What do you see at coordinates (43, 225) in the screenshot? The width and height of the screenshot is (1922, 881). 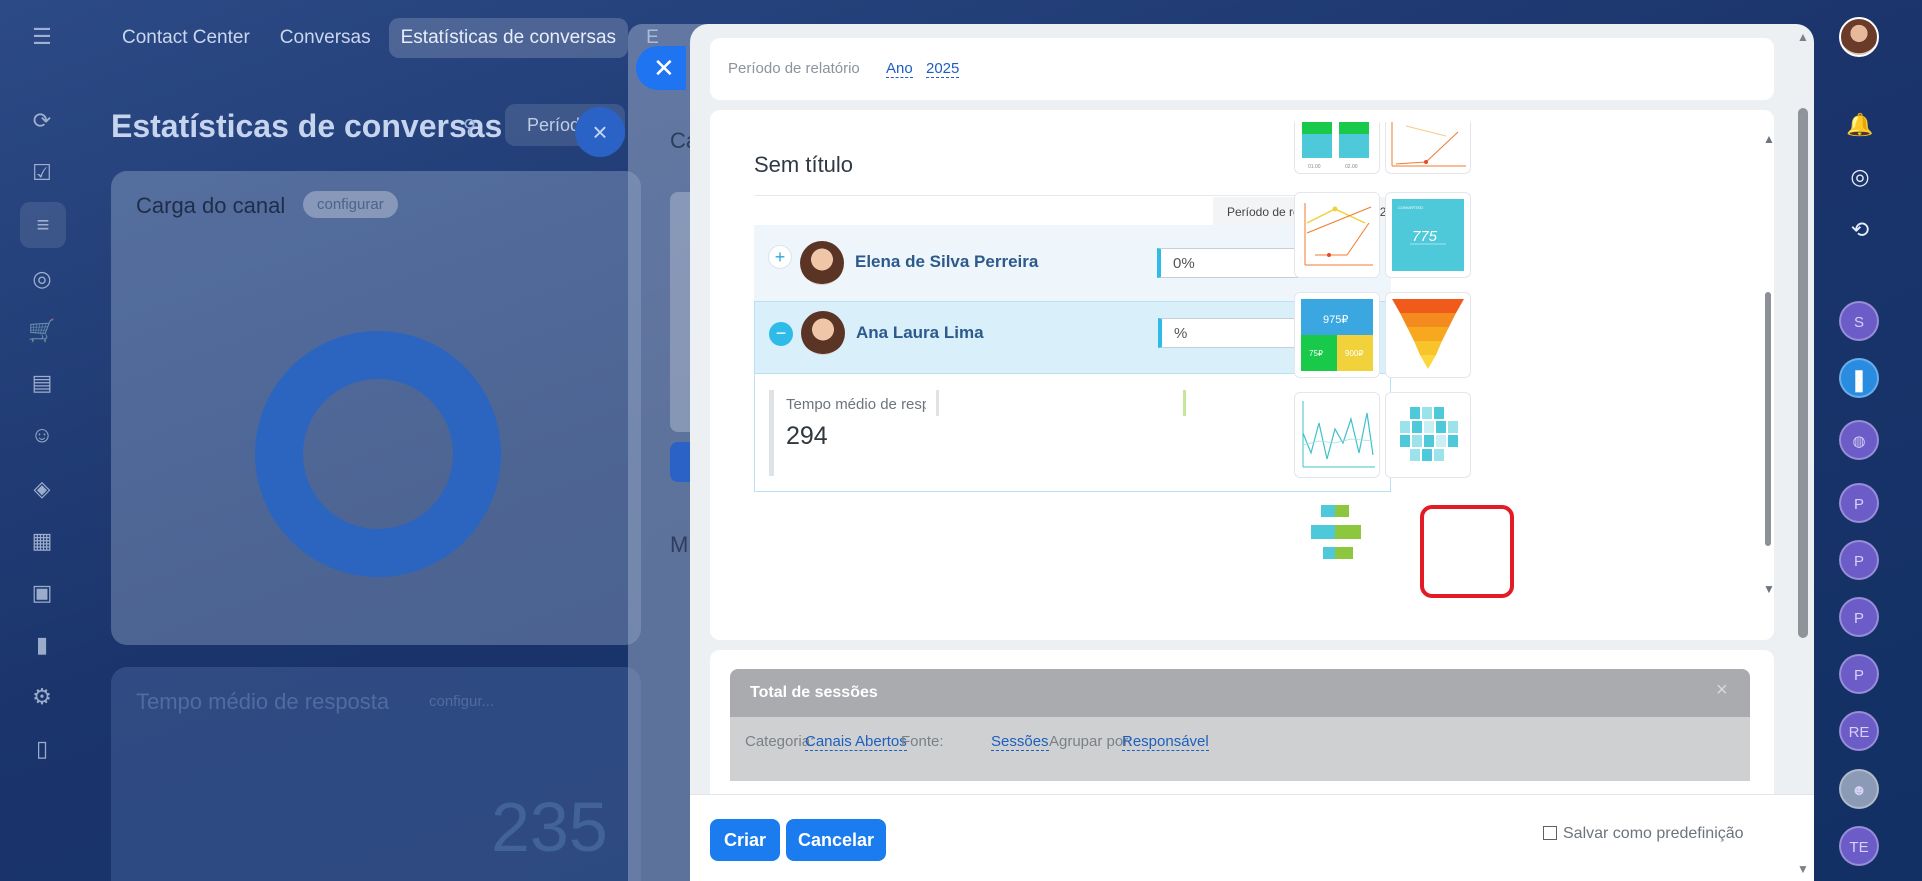 I see `filter-icon: ≡` at bounding box center [43, 225].